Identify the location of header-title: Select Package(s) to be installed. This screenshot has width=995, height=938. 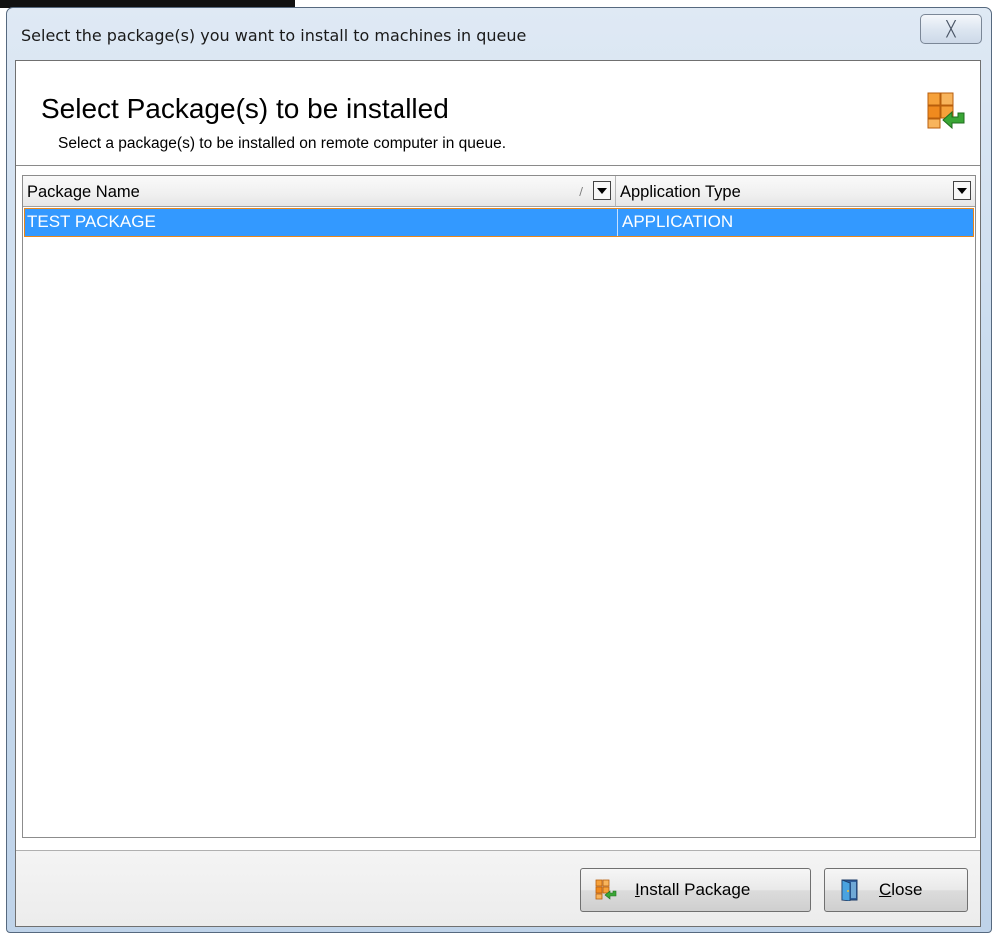
(245, 108).